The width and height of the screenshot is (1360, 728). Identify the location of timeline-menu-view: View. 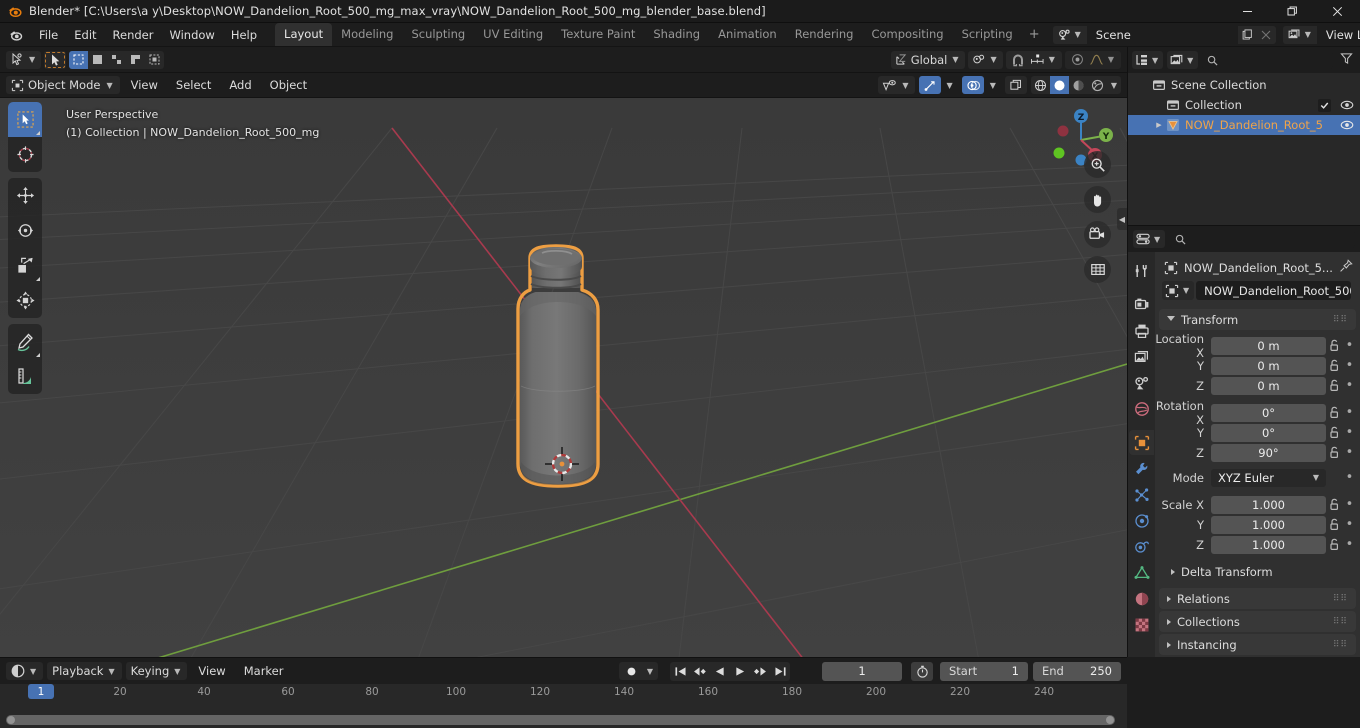
(211, 671).